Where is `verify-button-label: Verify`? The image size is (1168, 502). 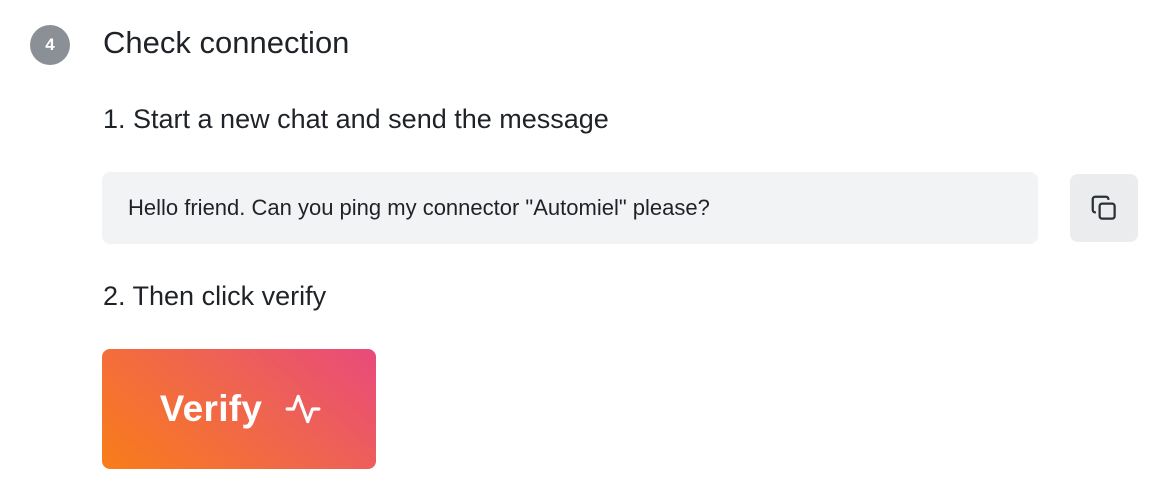
verify-button-label: Verify is located at coordinates (211, 408).